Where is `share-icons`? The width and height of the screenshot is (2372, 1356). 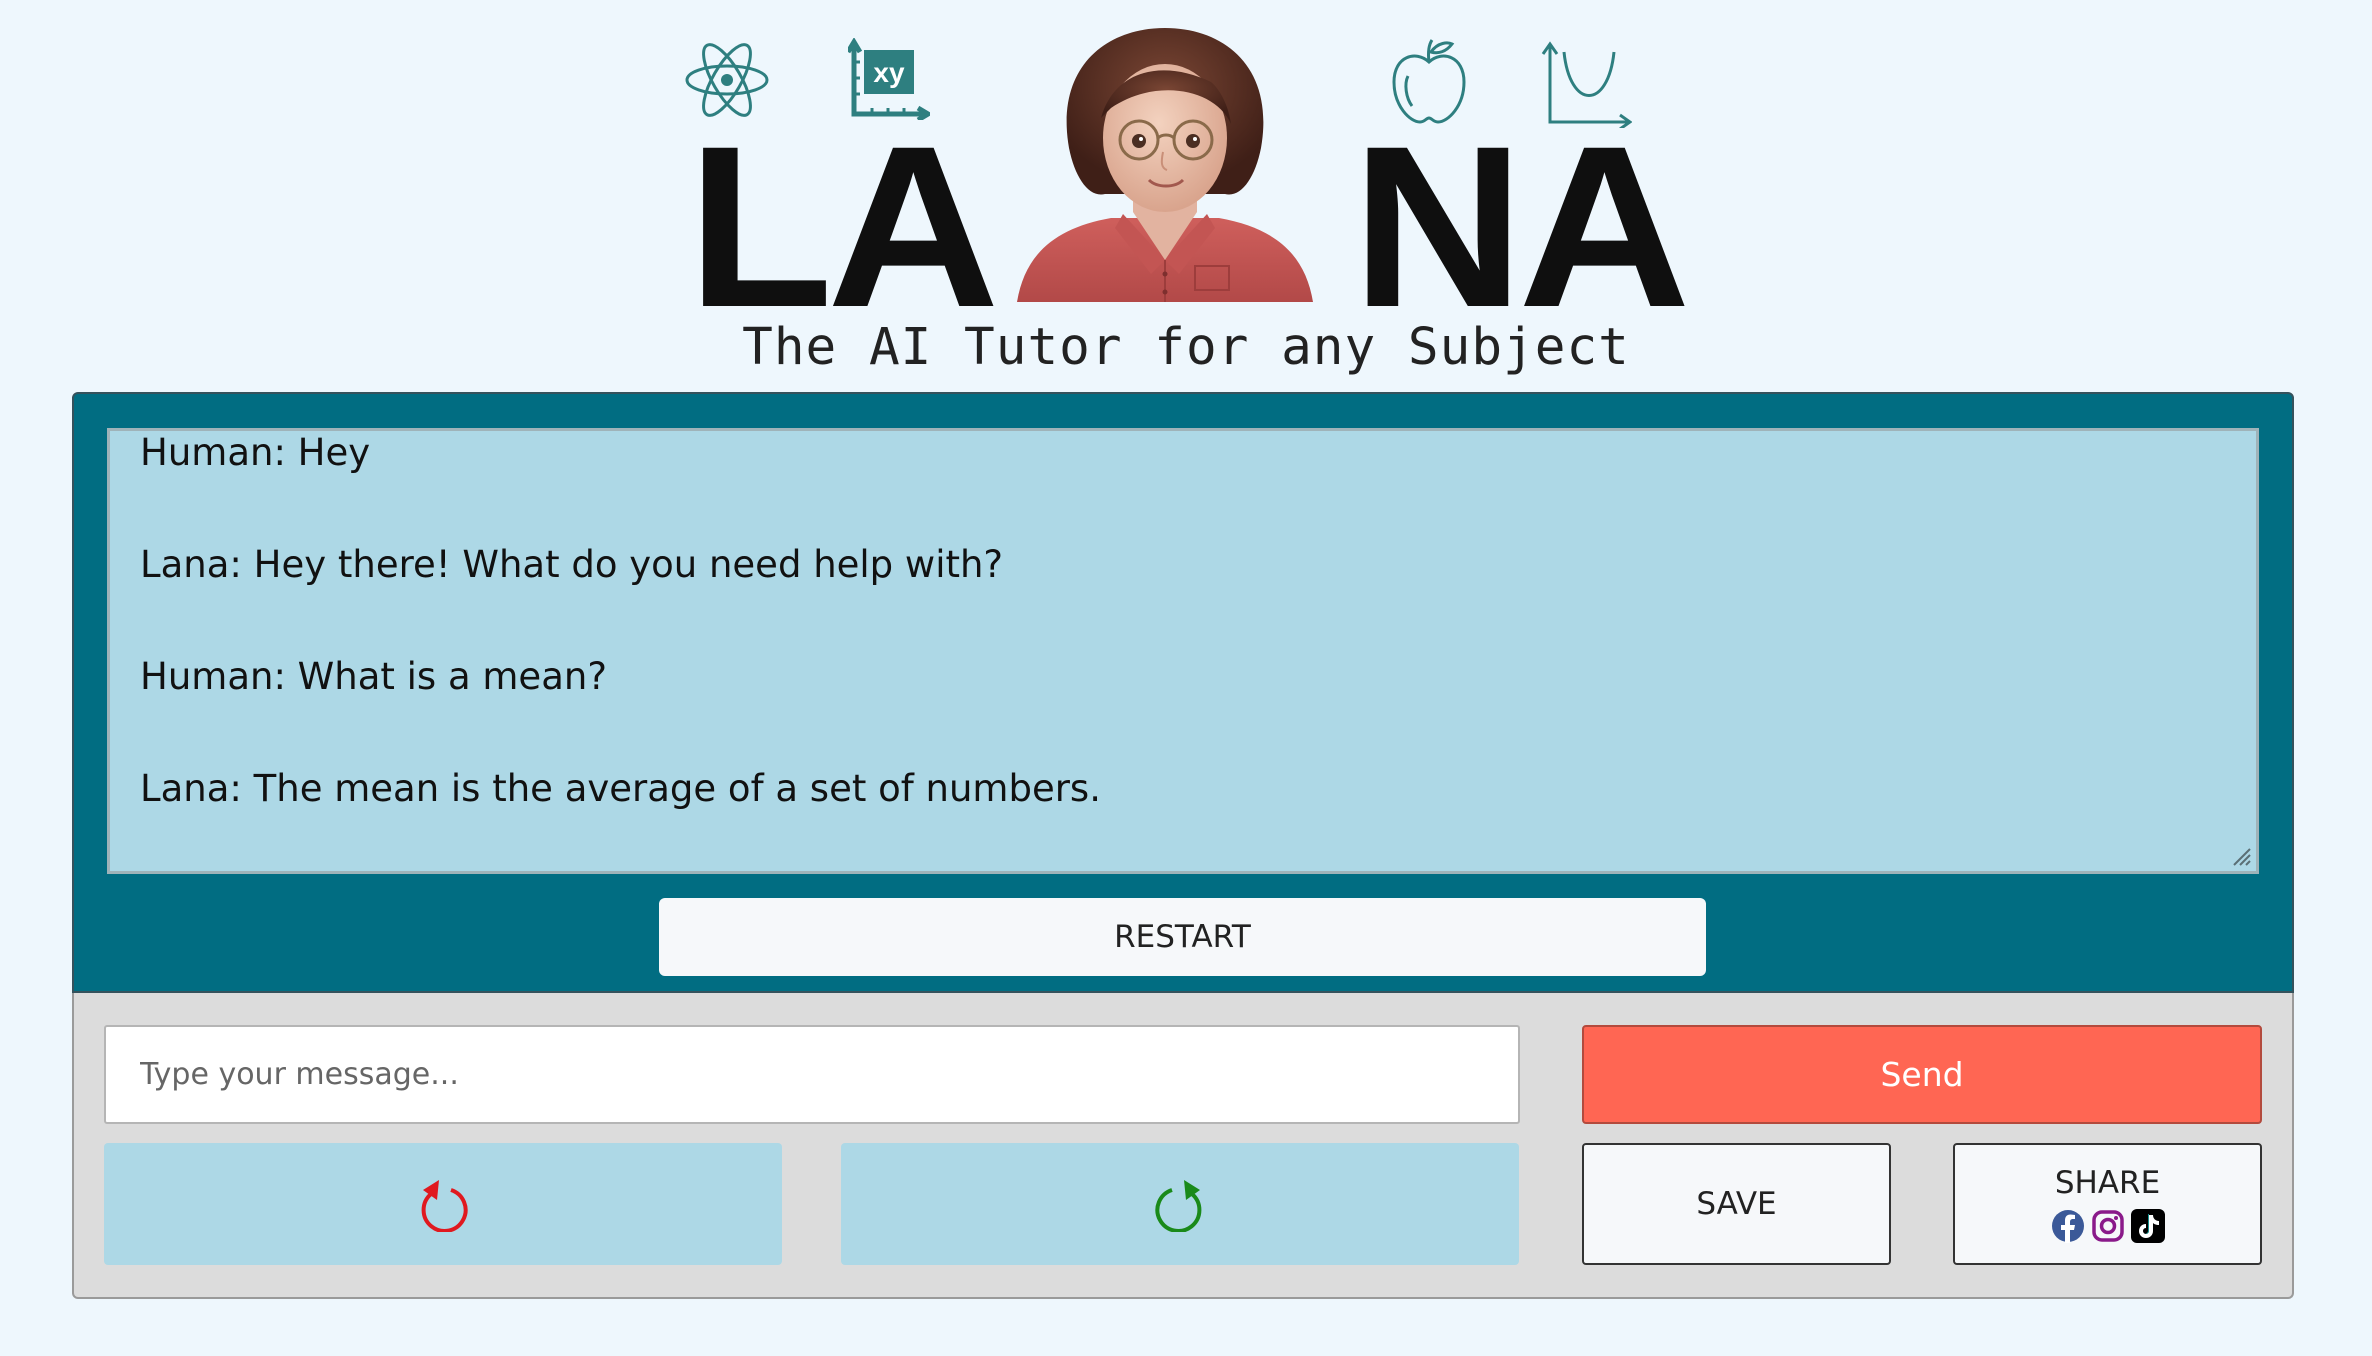 share-icons is located at coordinates (2108, 1226).